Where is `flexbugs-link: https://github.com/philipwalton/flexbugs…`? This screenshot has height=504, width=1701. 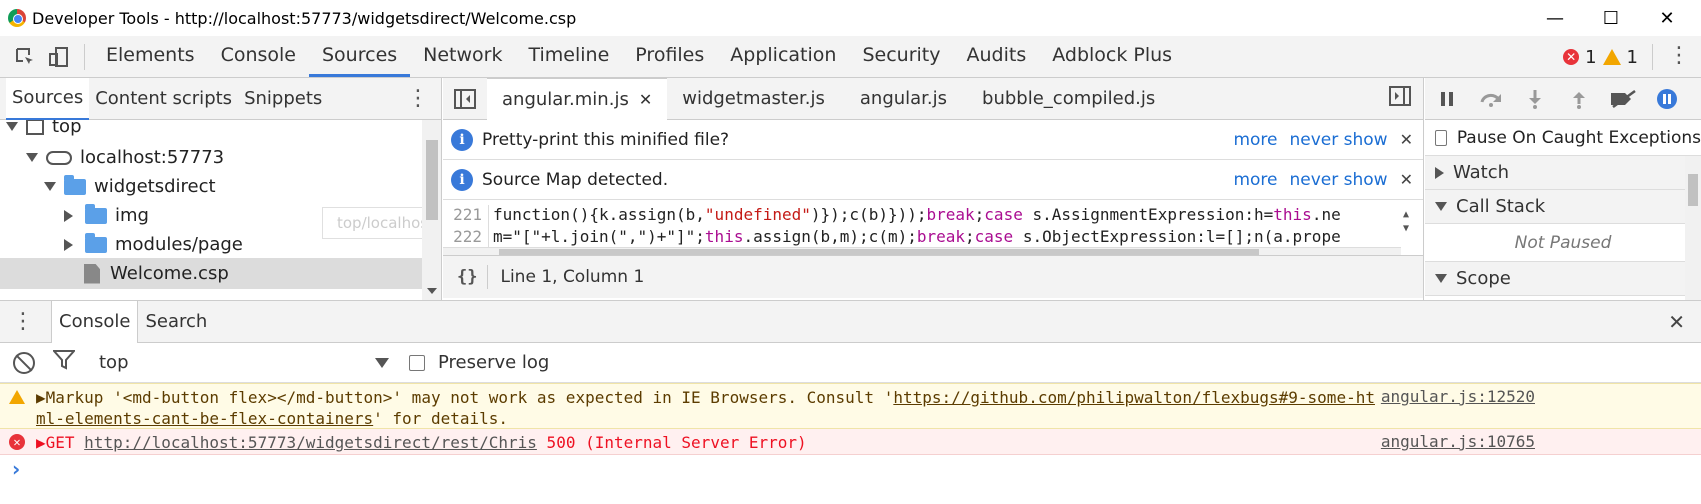 flexbugs-link: https://github.com/philipwalton/flexbugs… is located at coordinates (1134, 397).